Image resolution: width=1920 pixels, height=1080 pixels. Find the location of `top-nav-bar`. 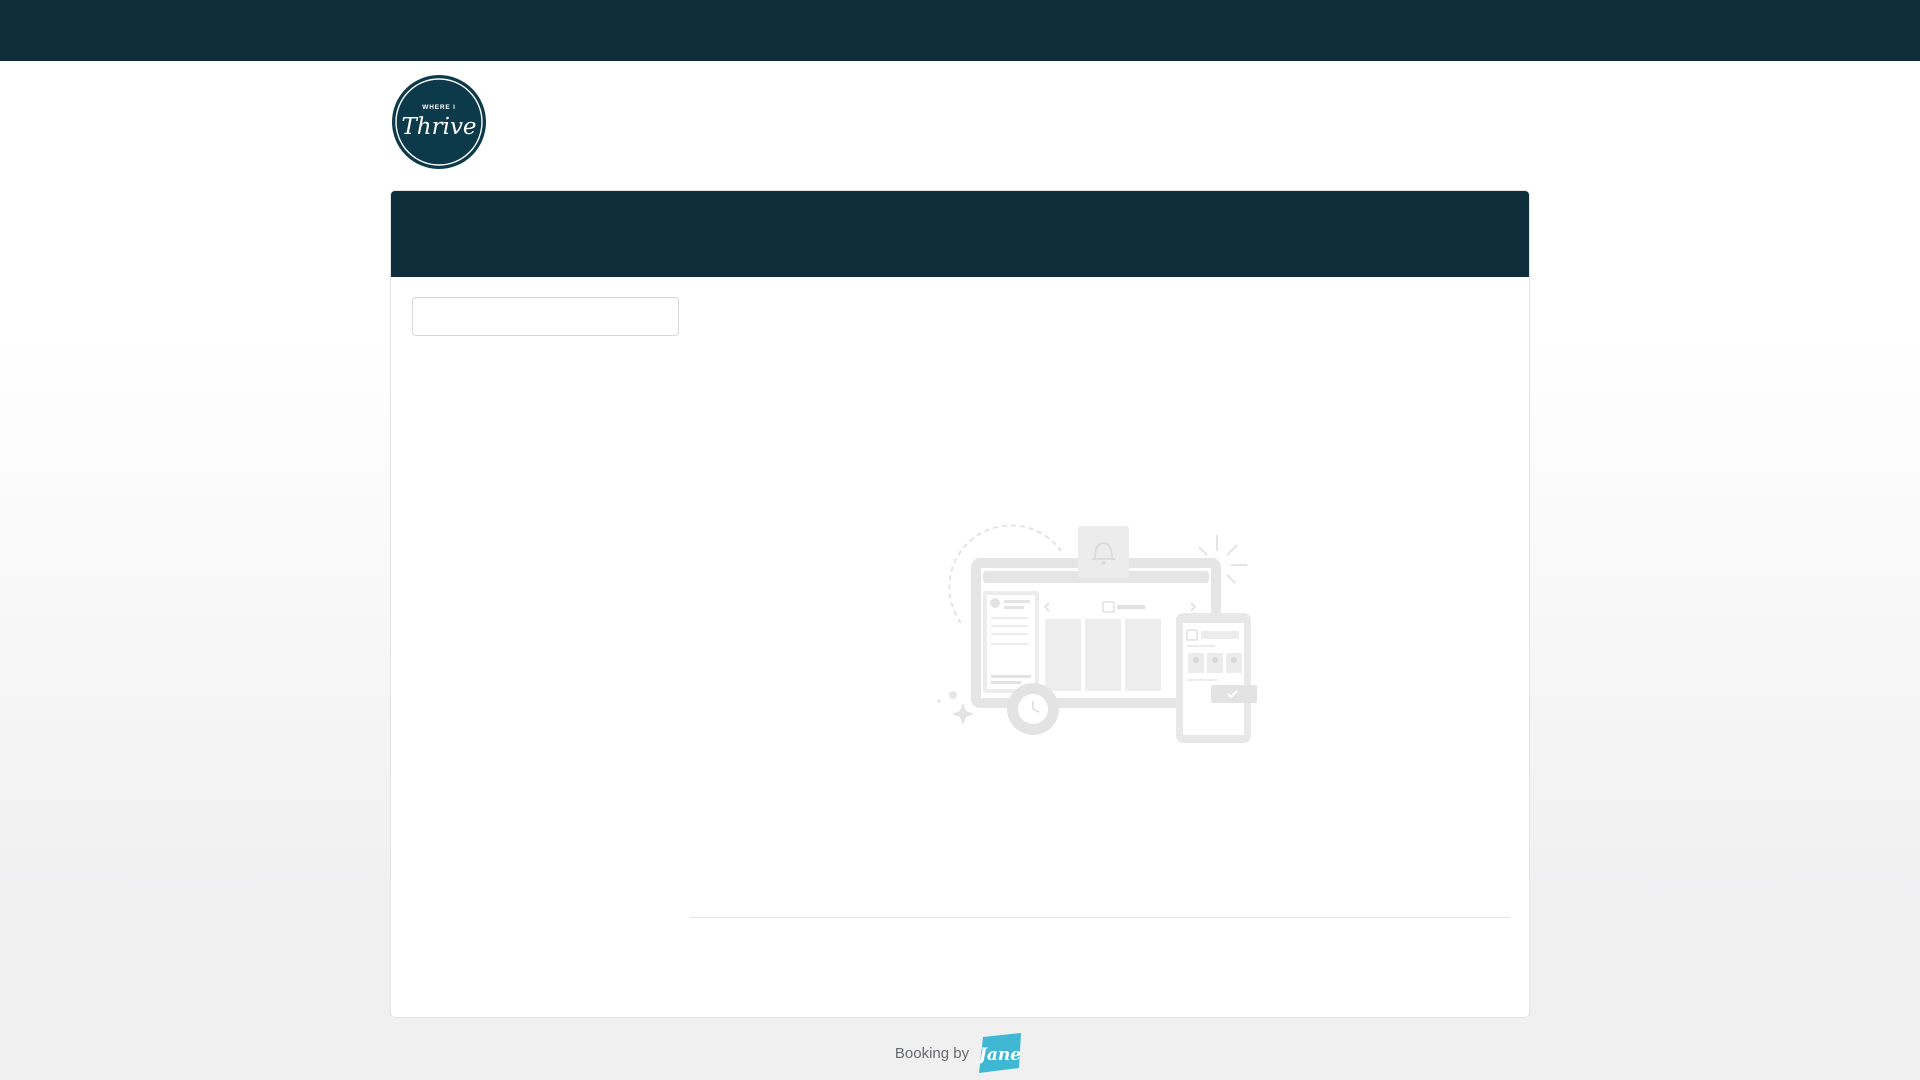

top-nav-bar is located at coordinates (960, 30).